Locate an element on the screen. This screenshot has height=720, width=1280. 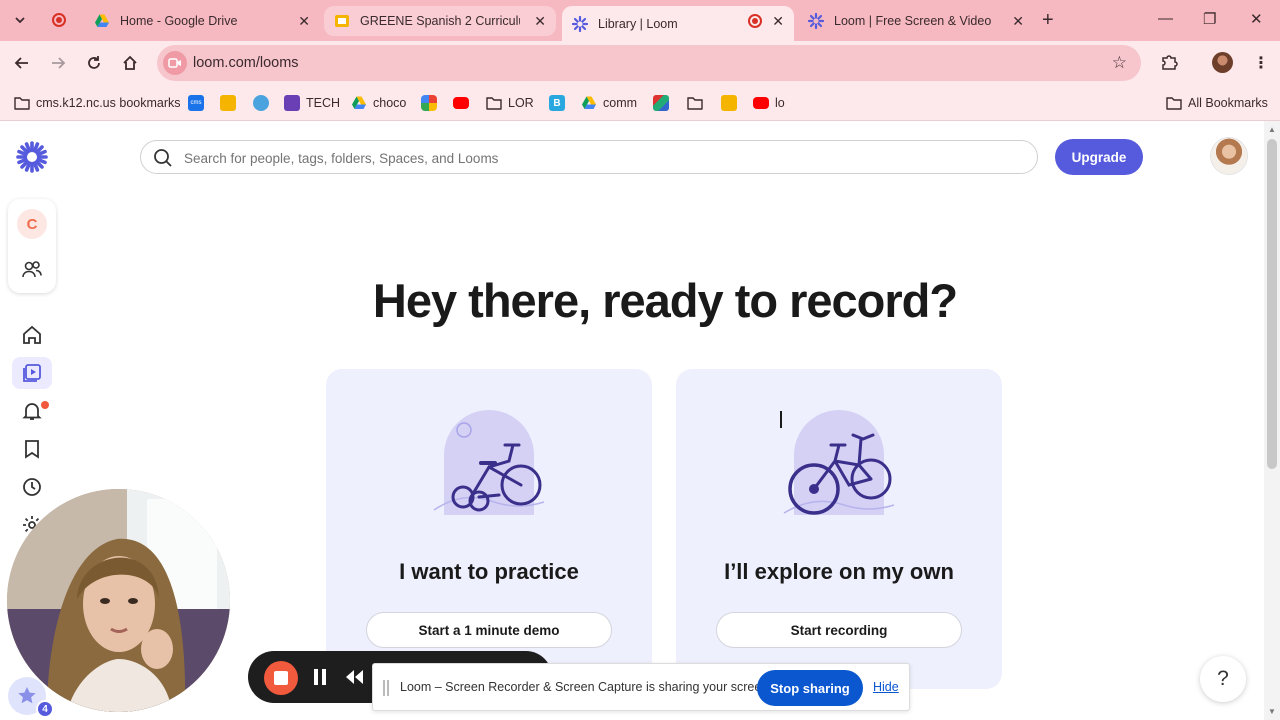
bookmark-folder is located at coordinates (698, 103).